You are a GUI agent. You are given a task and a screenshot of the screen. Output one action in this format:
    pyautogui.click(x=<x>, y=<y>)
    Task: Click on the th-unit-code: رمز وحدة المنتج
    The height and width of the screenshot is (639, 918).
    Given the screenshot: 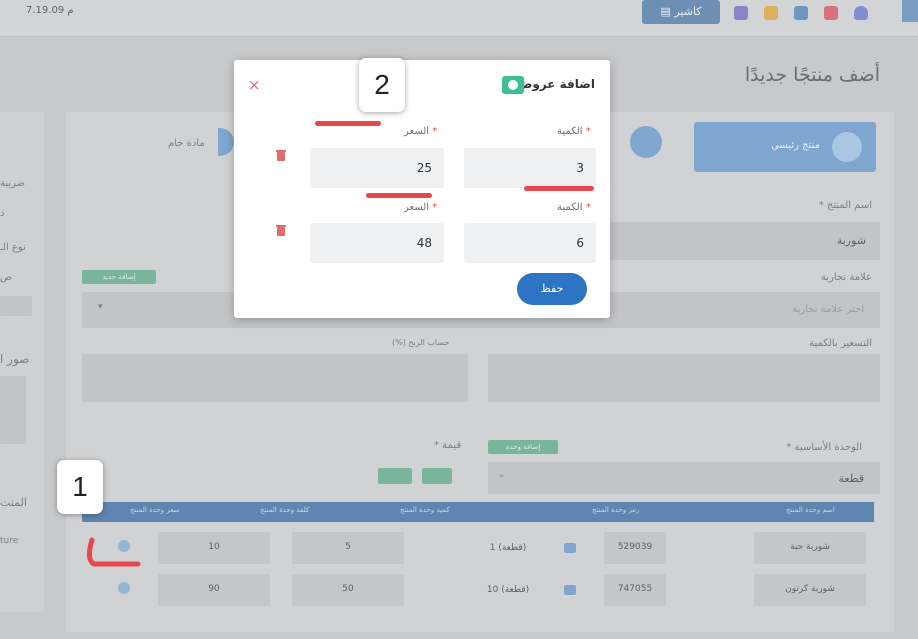 What is the action you would take?
    pyautogui.click(x=616, y=510)
    